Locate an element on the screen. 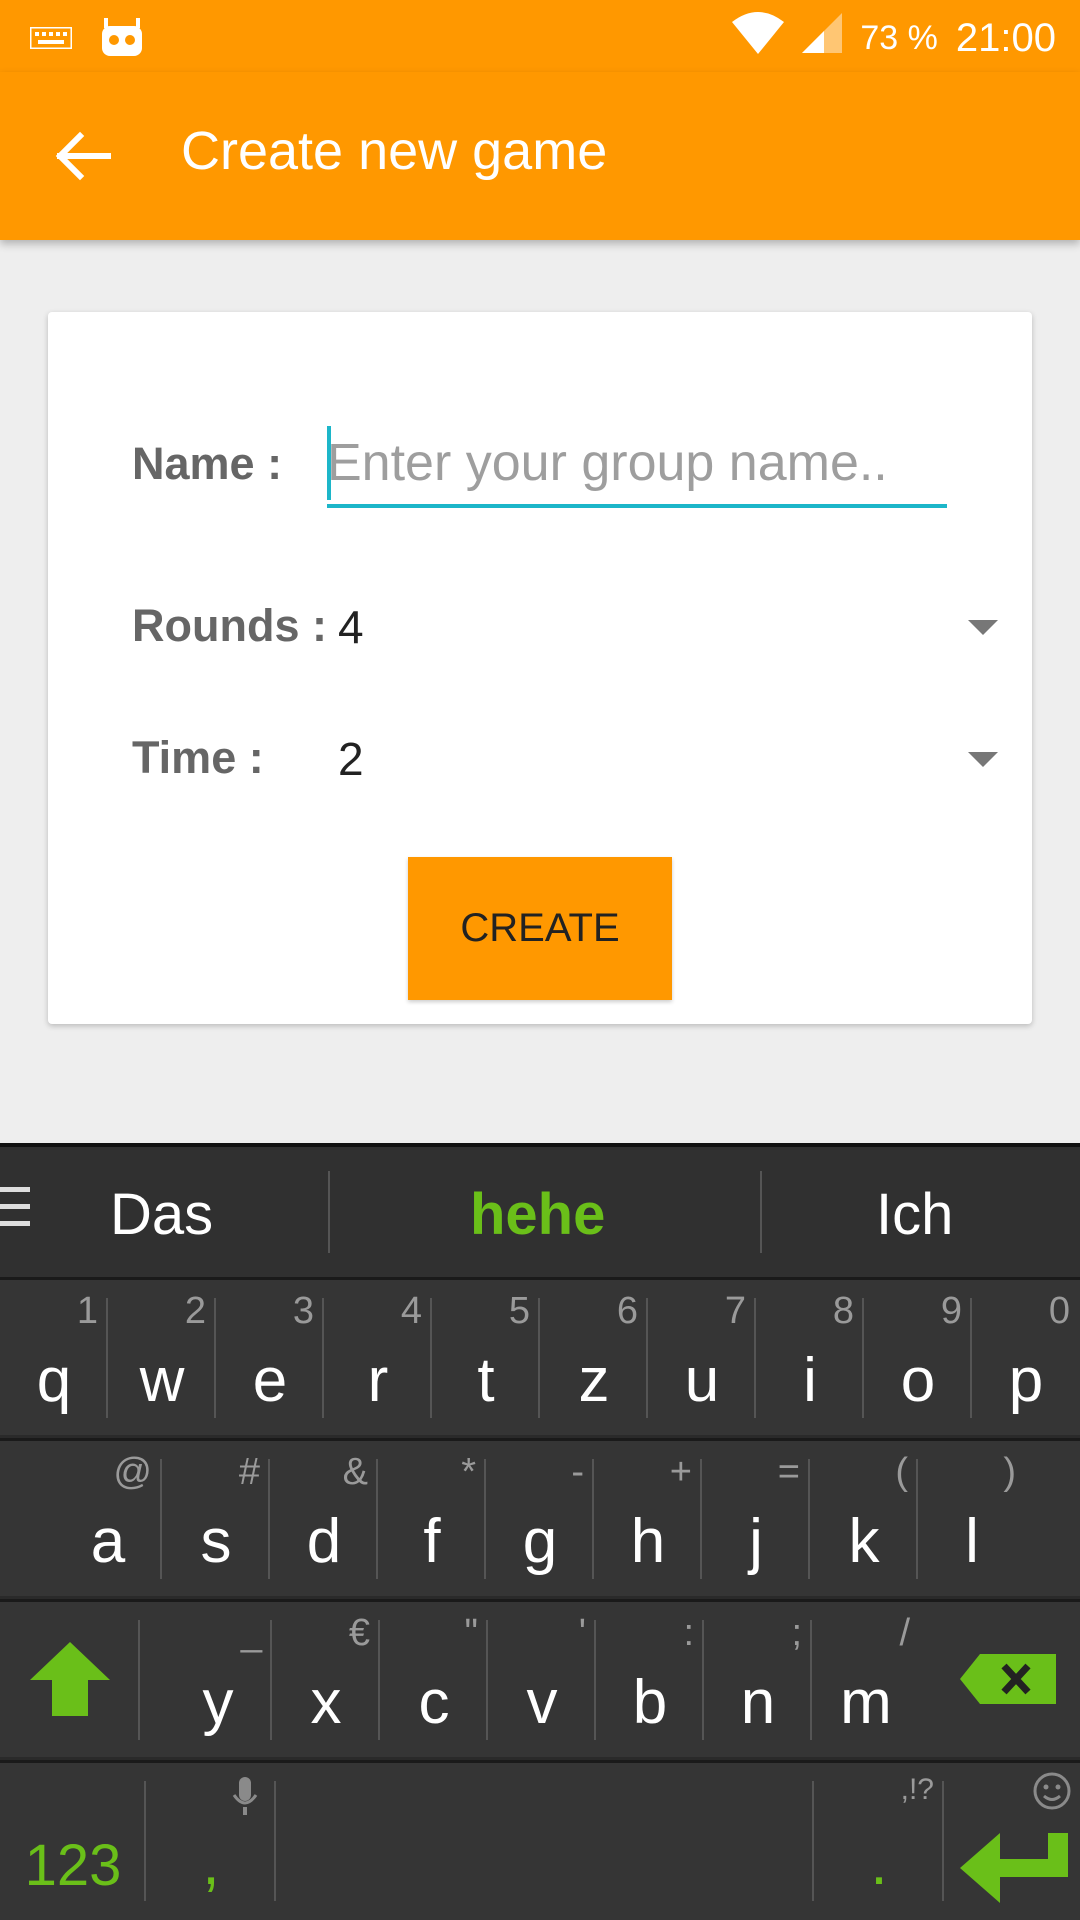 This screenshot has height=1920, width=1080. key-e: e3 is located at coordinates (270, 1359).